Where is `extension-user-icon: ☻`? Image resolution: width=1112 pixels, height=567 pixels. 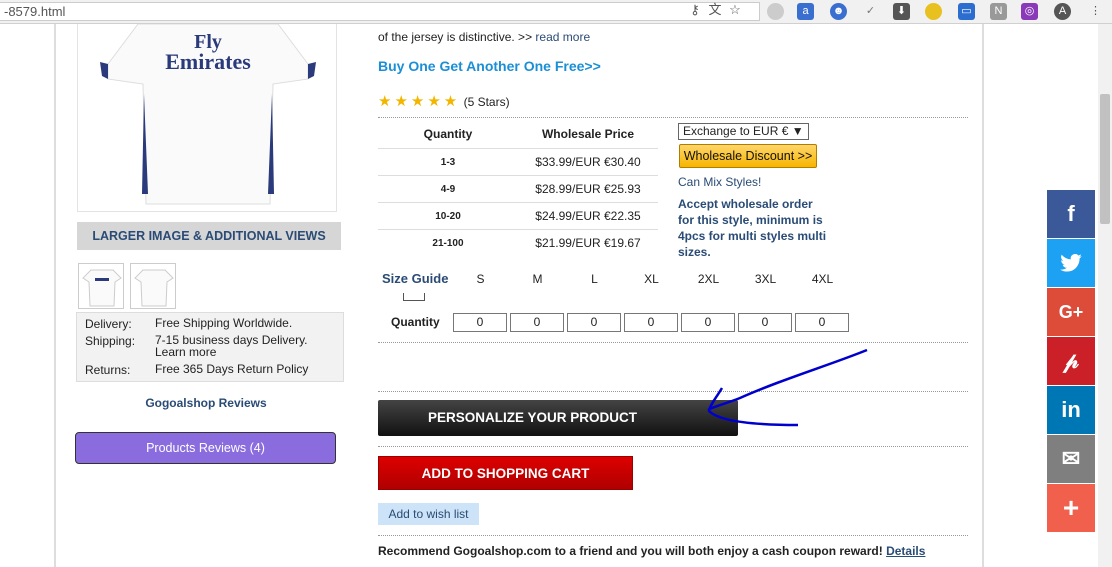 extension-user-icon: ☻ is located at coordinates (838, 11).